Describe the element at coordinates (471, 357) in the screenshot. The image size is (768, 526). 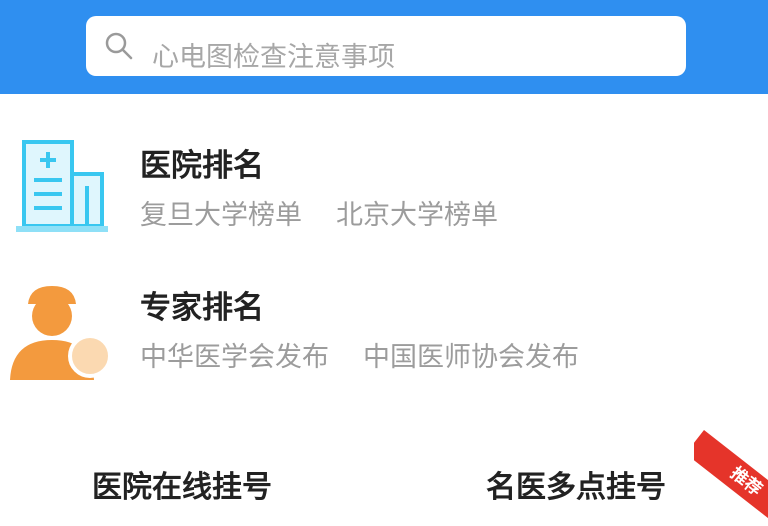
I see `cmda-ranking-link: 中国医师协会发布` at that location.